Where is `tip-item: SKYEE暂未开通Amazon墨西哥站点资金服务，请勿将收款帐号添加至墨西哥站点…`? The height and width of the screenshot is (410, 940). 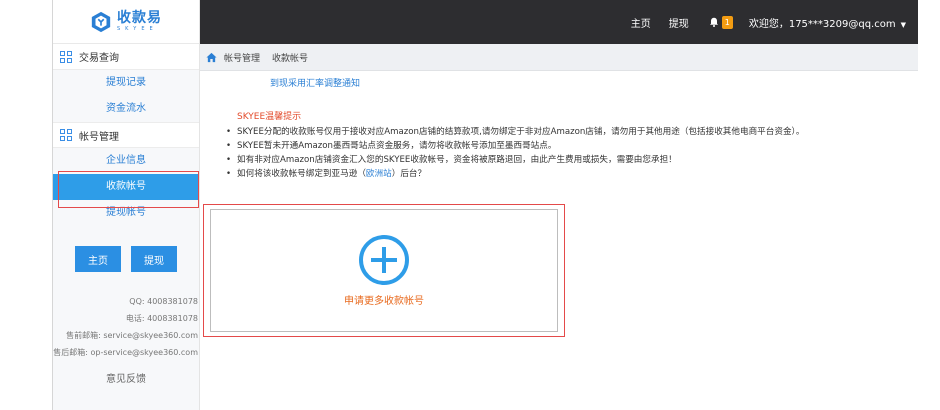
tip-item: SKYEE暂未开通Amazon墨西哥站点资金服务，请勿将收款帐号添加至墨西哥站点… is located at coordinates (571, 146).